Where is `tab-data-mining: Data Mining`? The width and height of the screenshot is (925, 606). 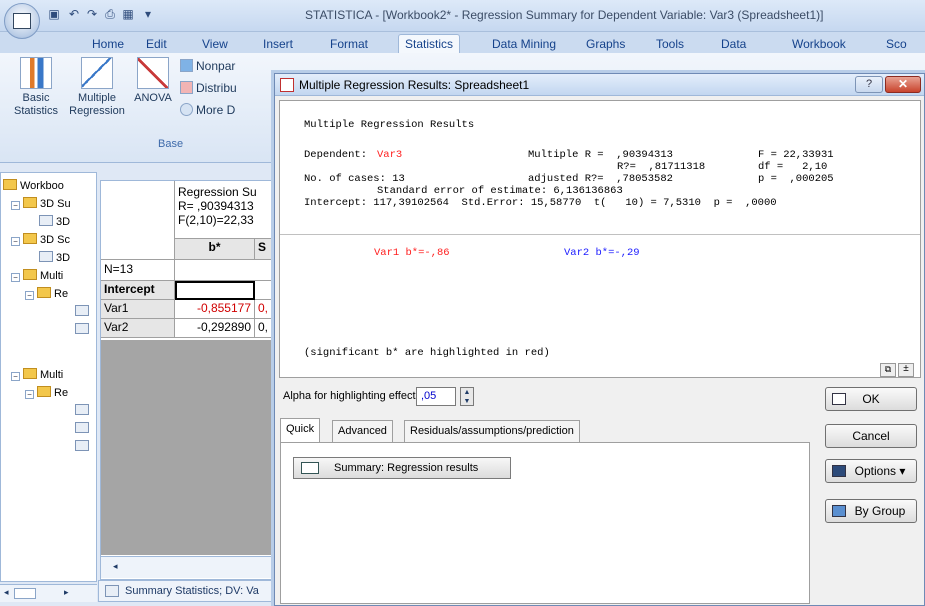
tab-data-mining: Data Mining is located at coordinates (524, 44).